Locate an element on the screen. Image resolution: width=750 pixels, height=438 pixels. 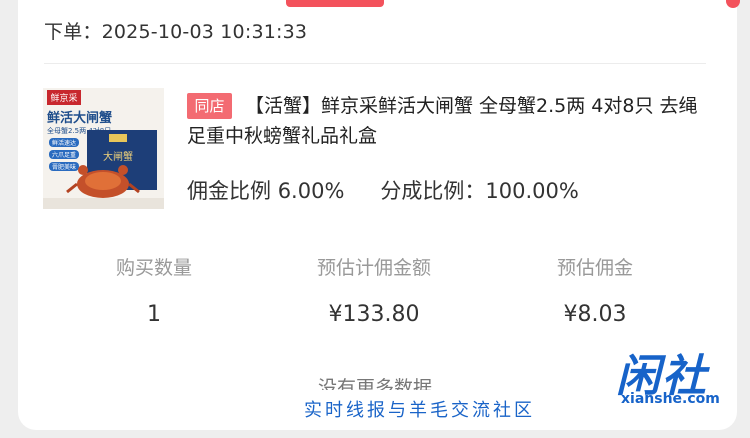
commission-rate-value: 6.00% is located at coordinates (311, 191).